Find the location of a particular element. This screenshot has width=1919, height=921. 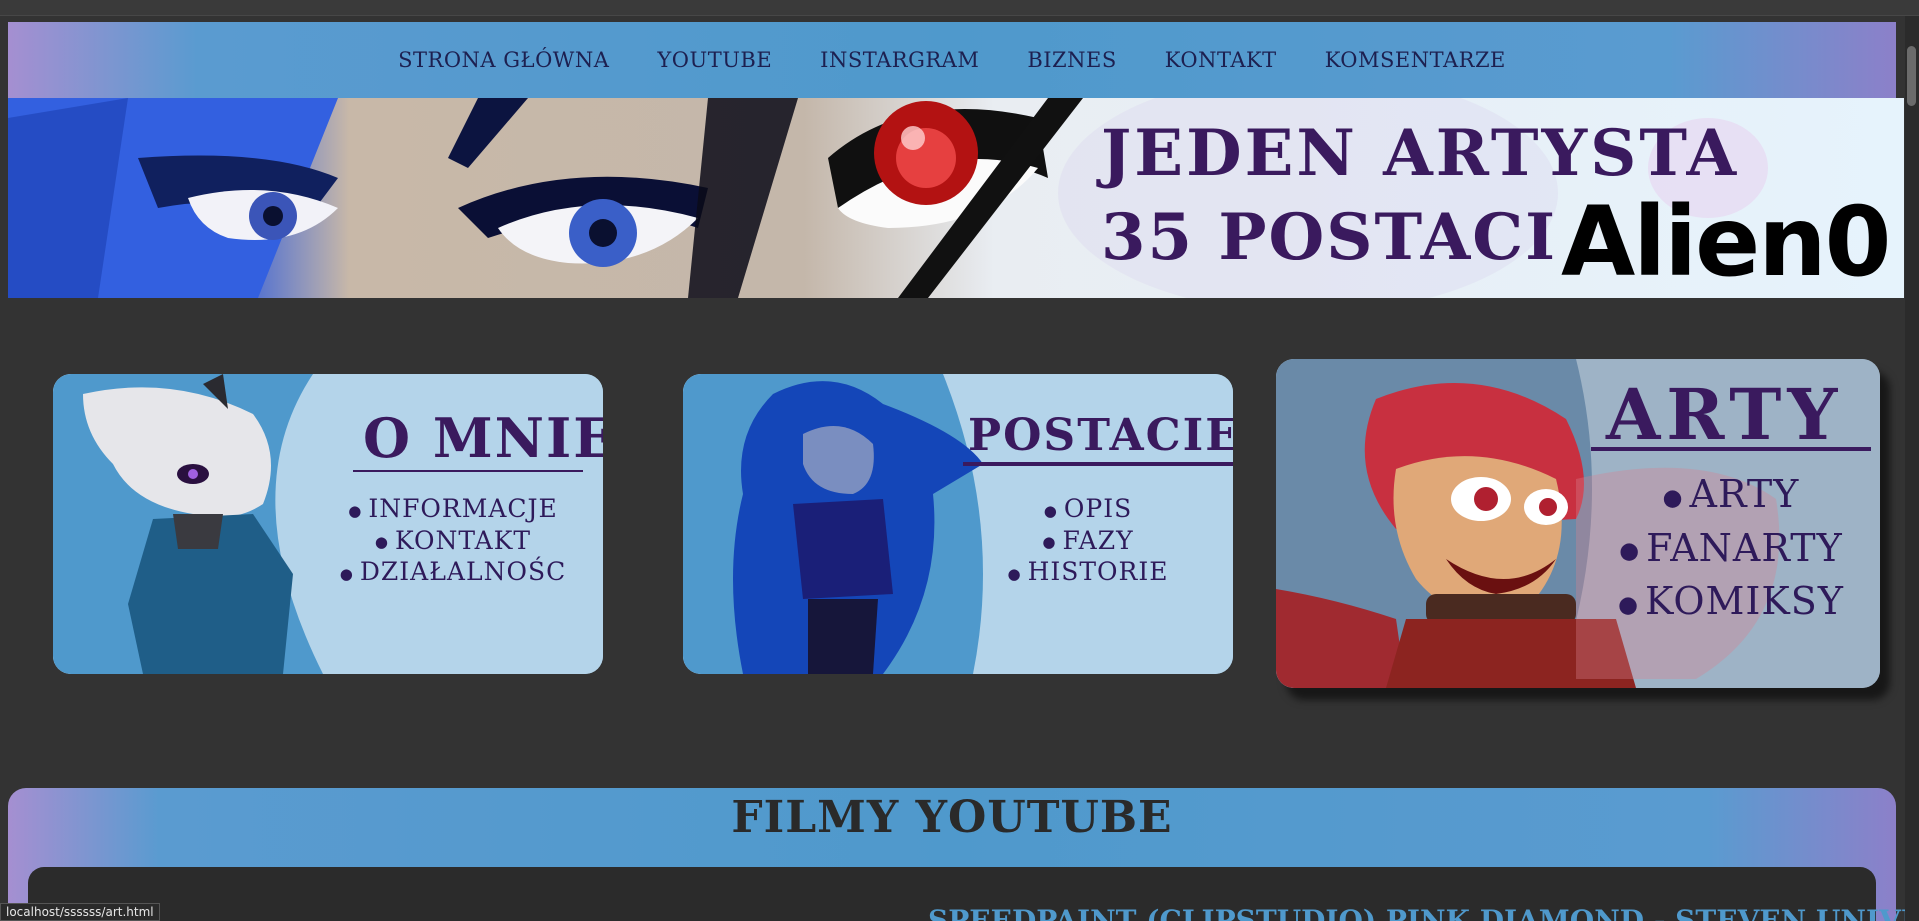

nav-item-youtube: YOUTUBE is located at coordinates (714, 60).